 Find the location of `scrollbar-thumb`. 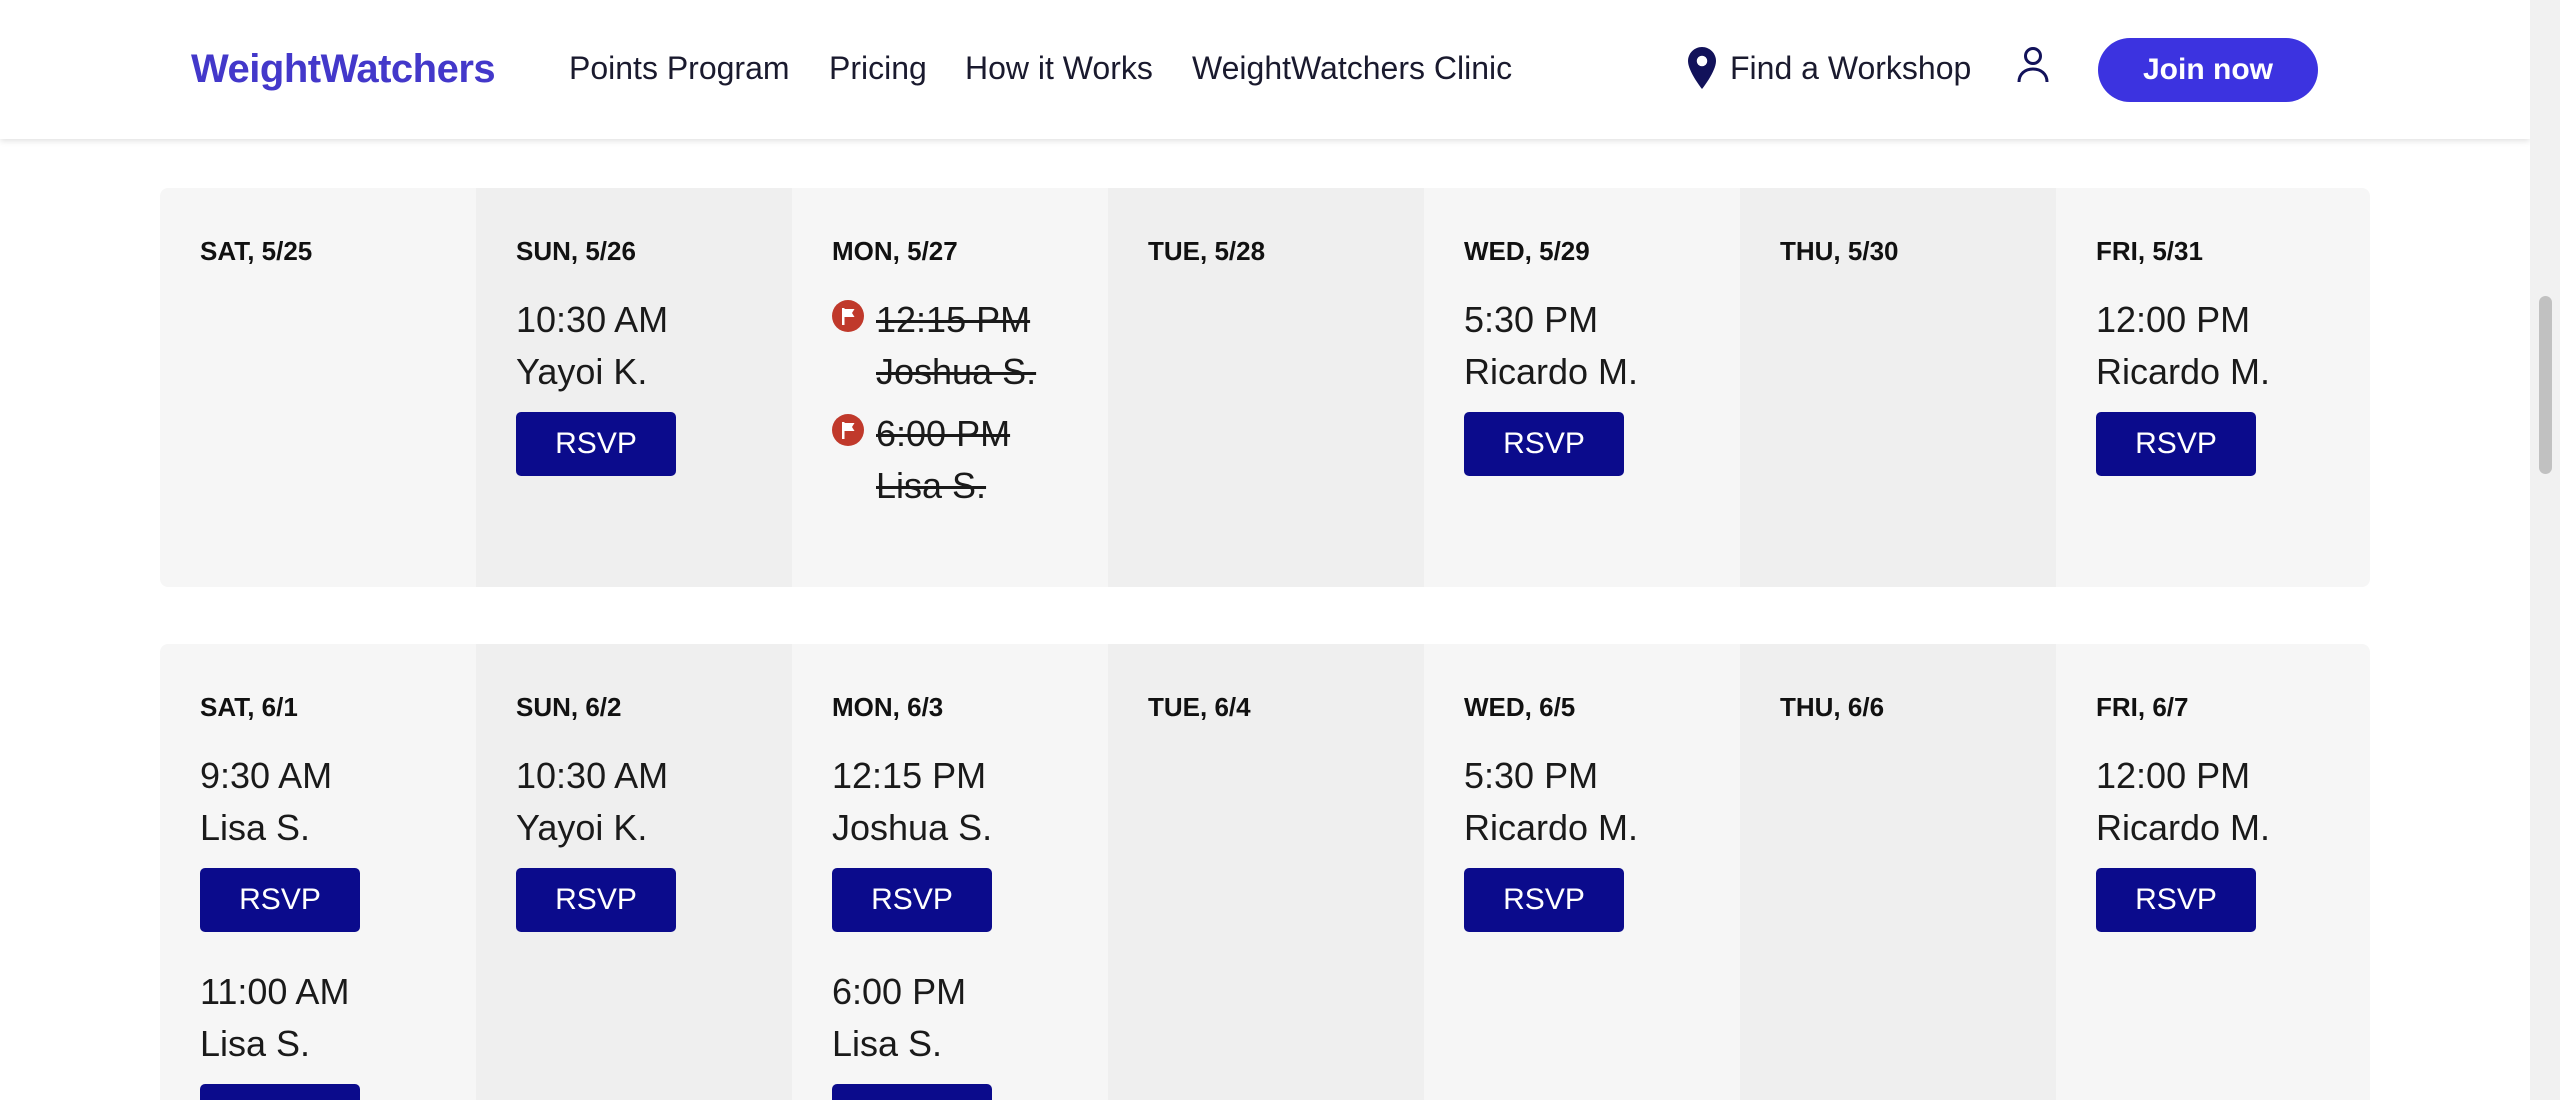

scrollbar-thumb is located at coordinates (2545, 385).